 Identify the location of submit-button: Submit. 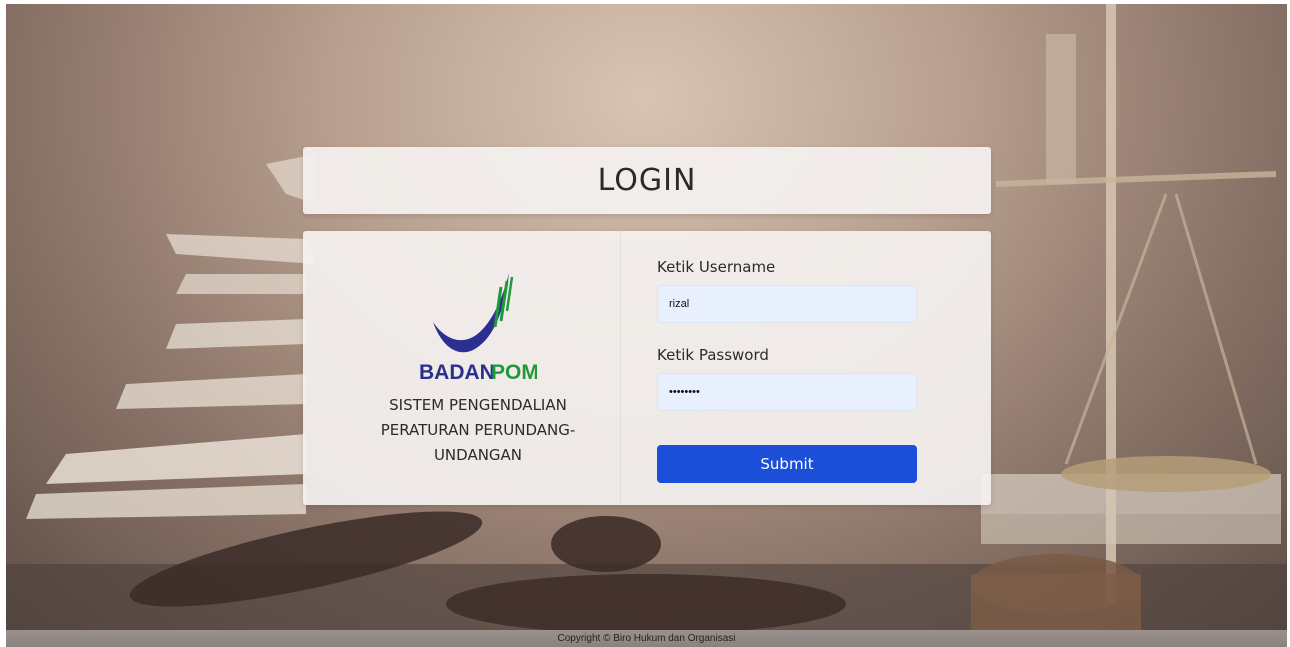
(787, 464).